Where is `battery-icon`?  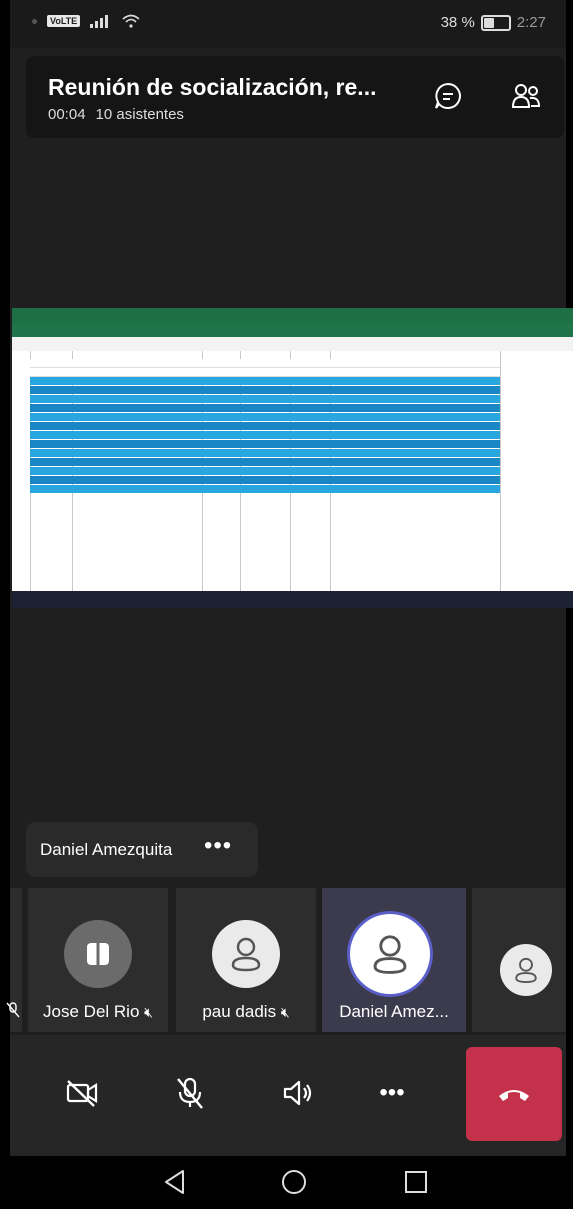
battery-icon is located at coordinates (495, 22).